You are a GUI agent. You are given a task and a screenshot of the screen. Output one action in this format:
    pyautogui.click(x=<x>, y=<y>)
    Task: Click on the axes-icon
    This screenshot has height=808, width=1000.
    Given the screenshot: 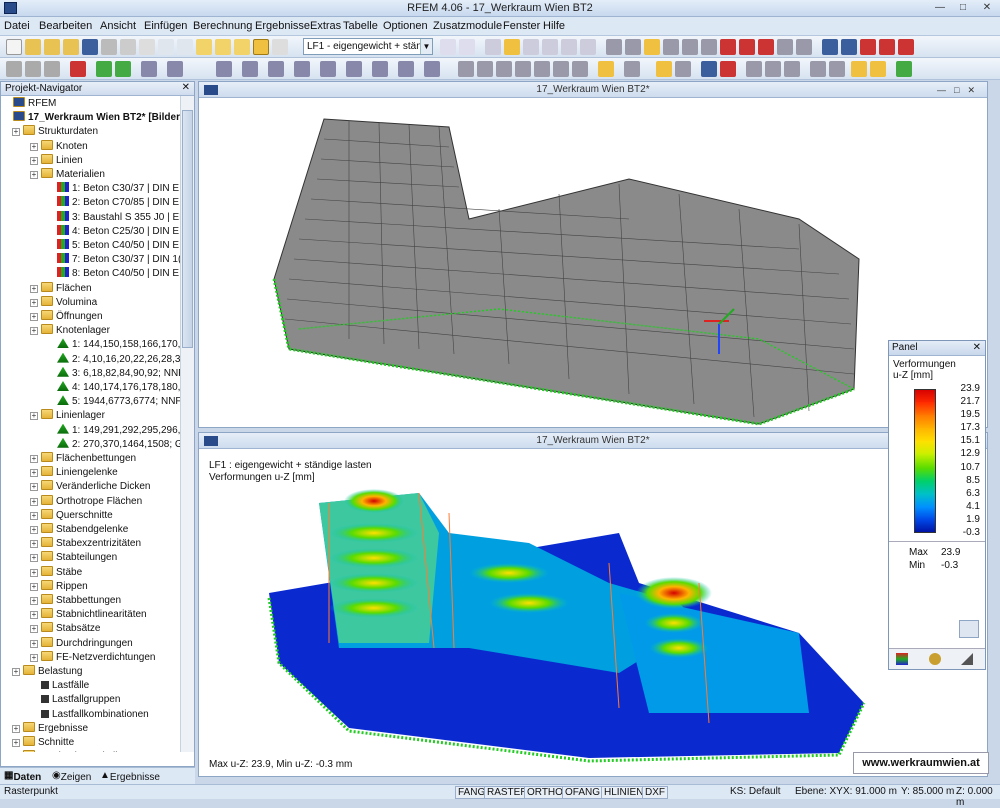 What is the action you would take?
    pyautogui.click(x=709, y=69)
    